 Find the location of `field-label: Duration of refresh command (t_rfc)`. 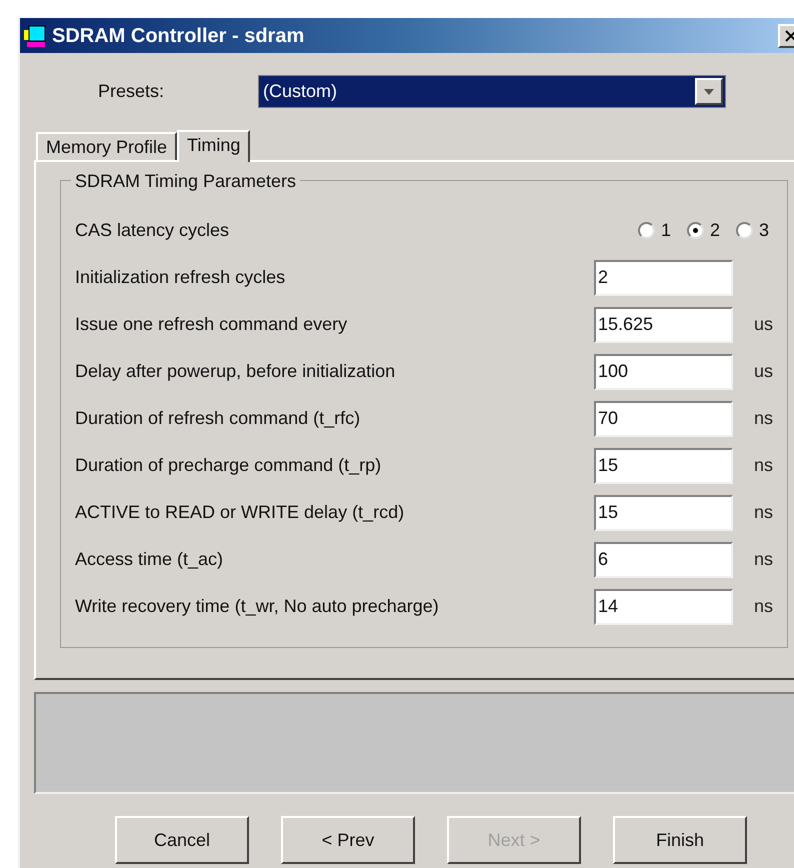

field-label: Duration of refresh command (t_rfc) is located at coordinates (218, 418).